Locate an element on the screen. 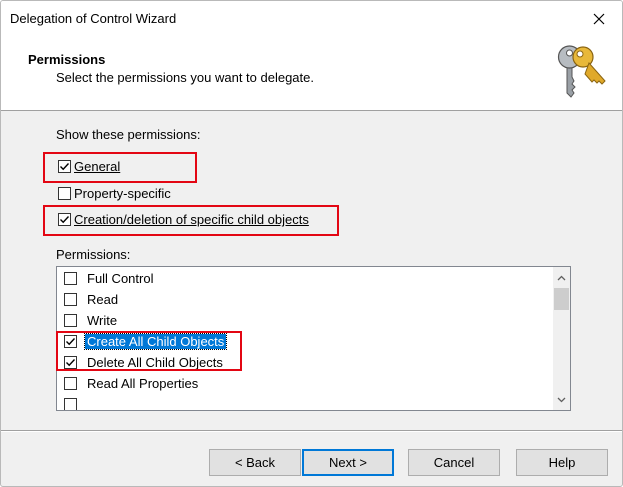  highlight-box-child-objects is located at coordinates (149, 351).